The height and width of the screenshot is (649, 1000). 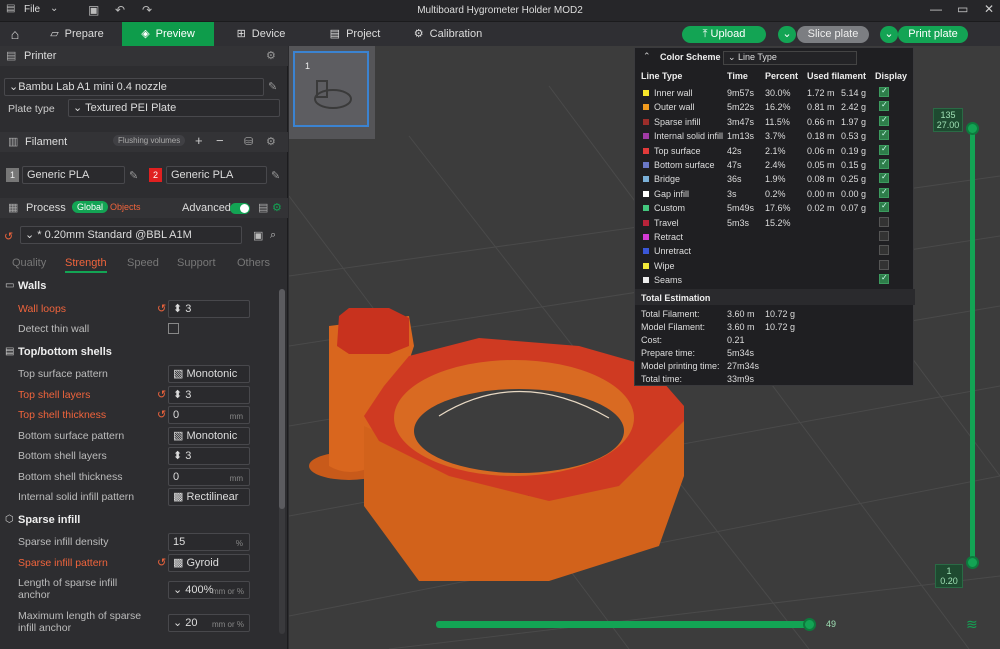 I want to click on close-icon: ✕, so click(x=989, y=9).